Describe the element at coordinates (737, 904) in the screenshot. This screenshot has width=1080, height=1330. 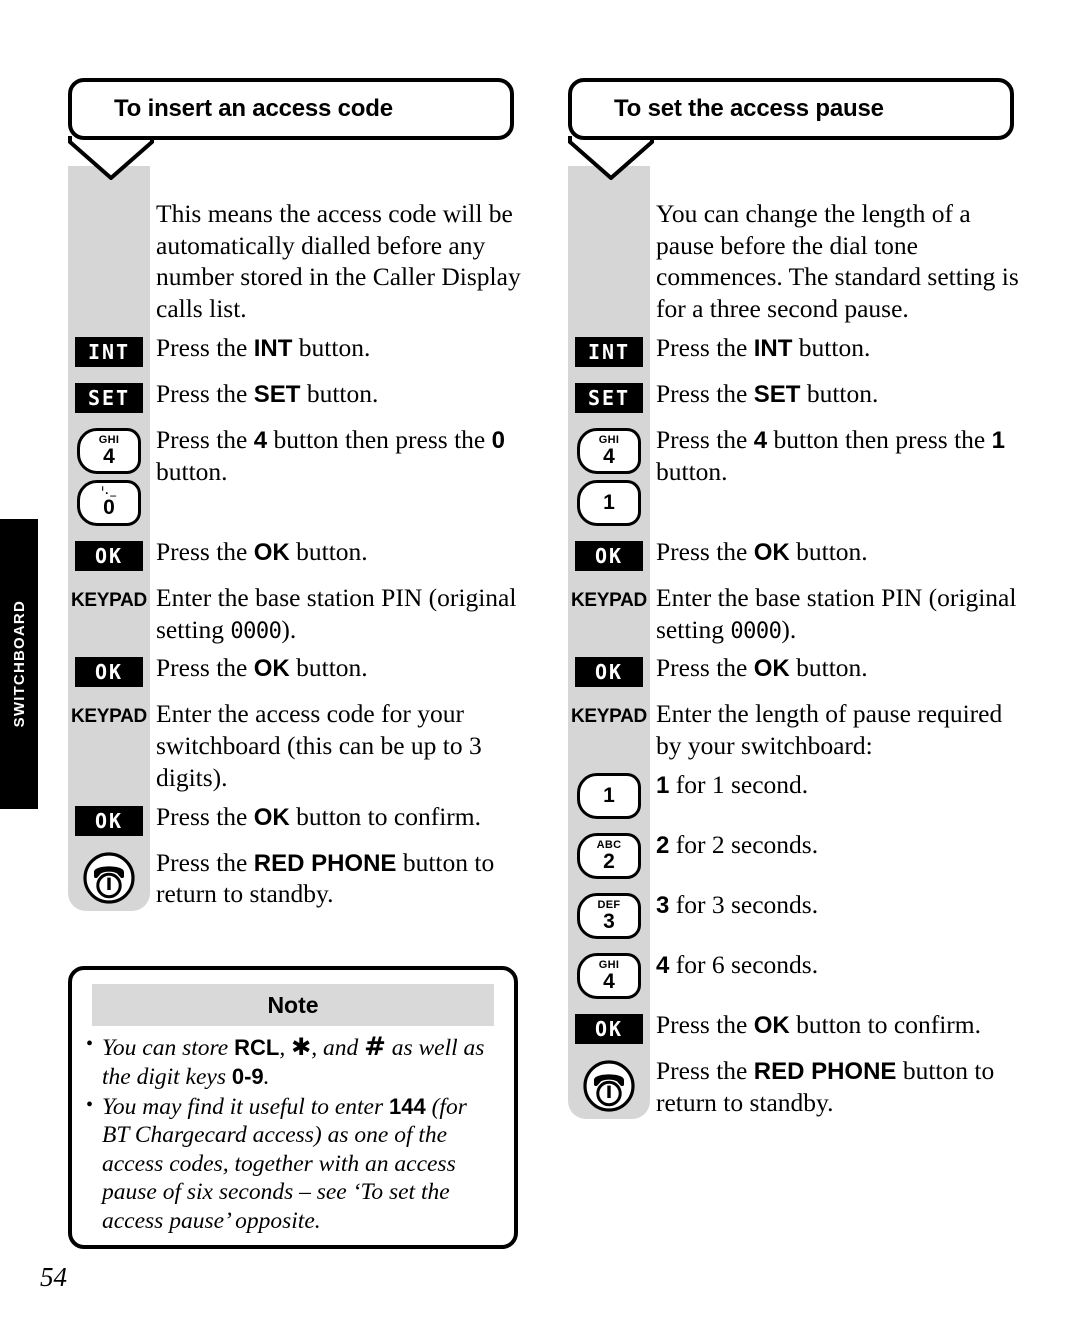
I see `step-text: 3 for 3 seconds.` at that location.